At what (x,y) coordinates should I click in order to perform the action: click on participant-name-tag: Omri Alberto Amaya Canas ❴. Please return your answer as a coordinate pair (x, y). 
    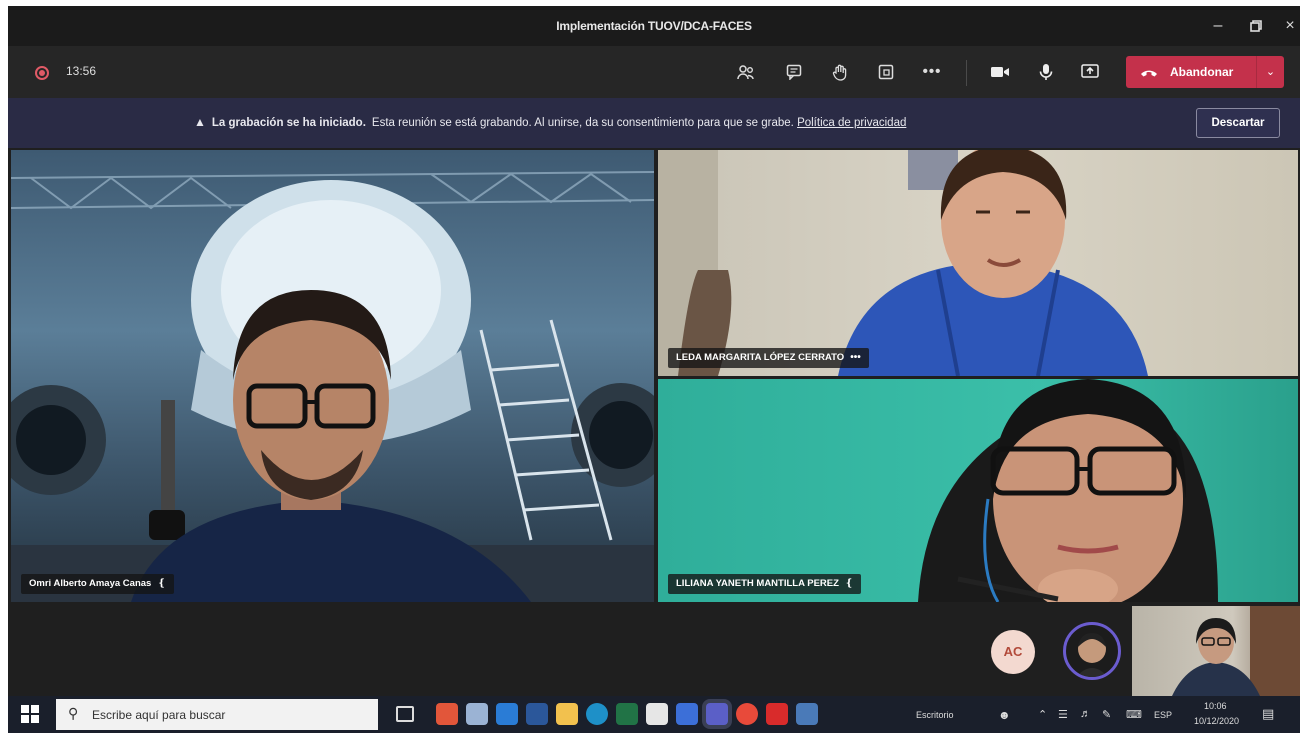
    Looking at the image, I should click on (97, 584).